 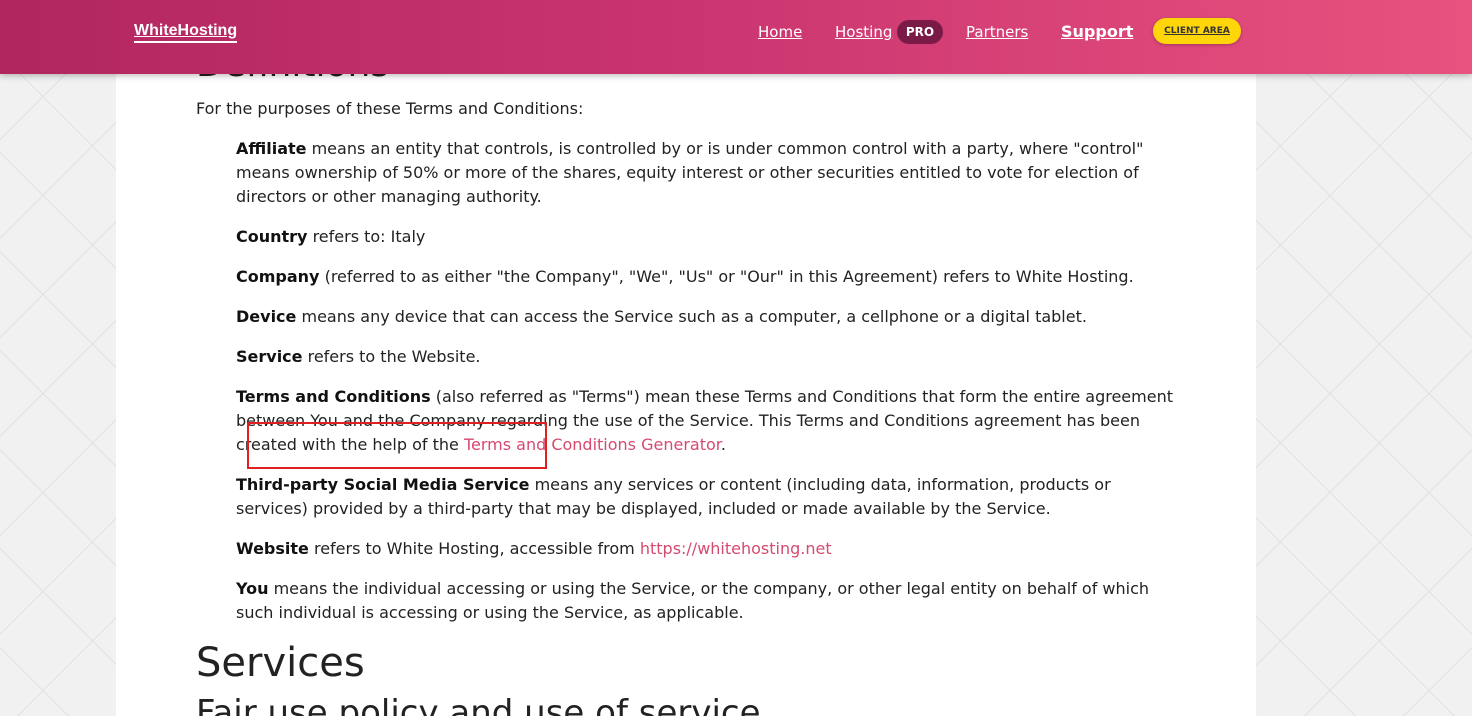 What do you see at coordinates (920, 32) in the screenshot?
I see `pro-badge: PRO` at bounding box center [920, 32].